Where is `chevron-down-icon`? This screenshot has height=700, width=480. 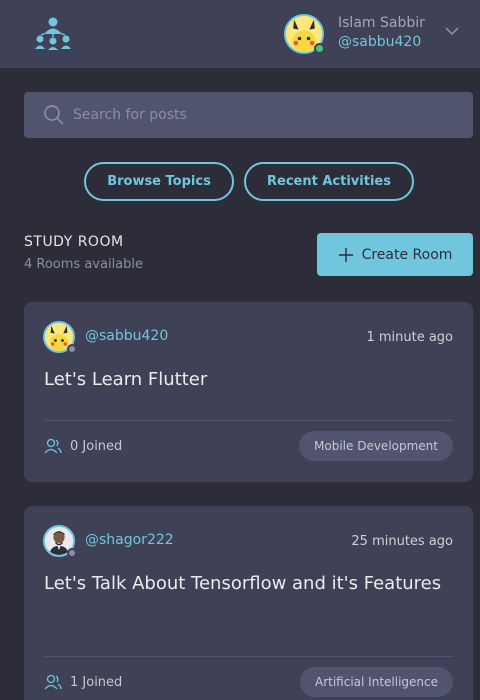
chevron-down-icon is located at coordinates (452, 31).